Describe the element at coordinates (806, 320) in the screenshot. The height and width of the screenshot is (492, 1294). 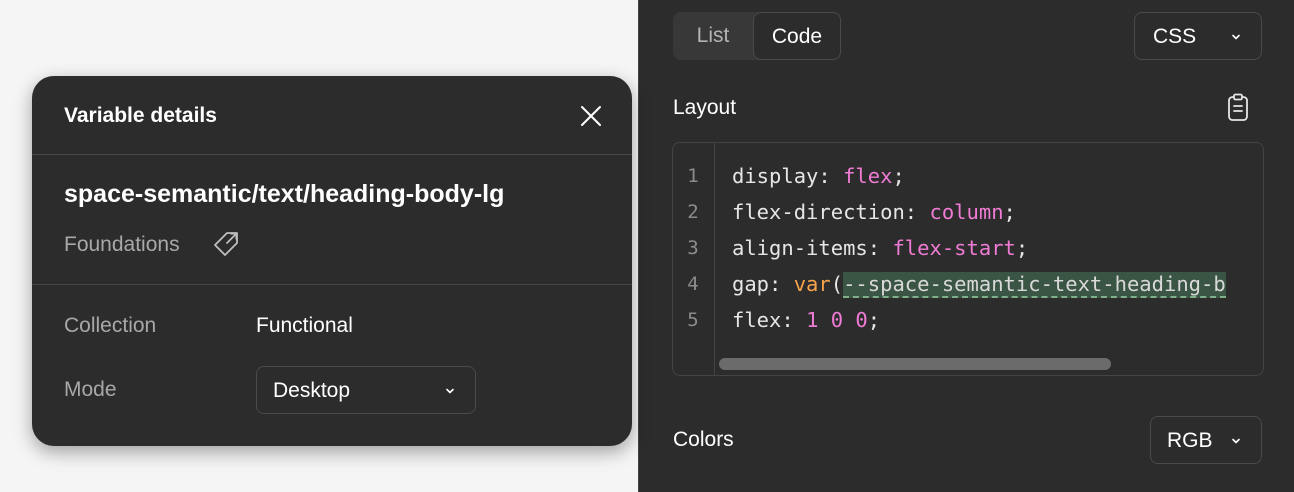
I see `code-line: flex: 1 0 0;` at that location.